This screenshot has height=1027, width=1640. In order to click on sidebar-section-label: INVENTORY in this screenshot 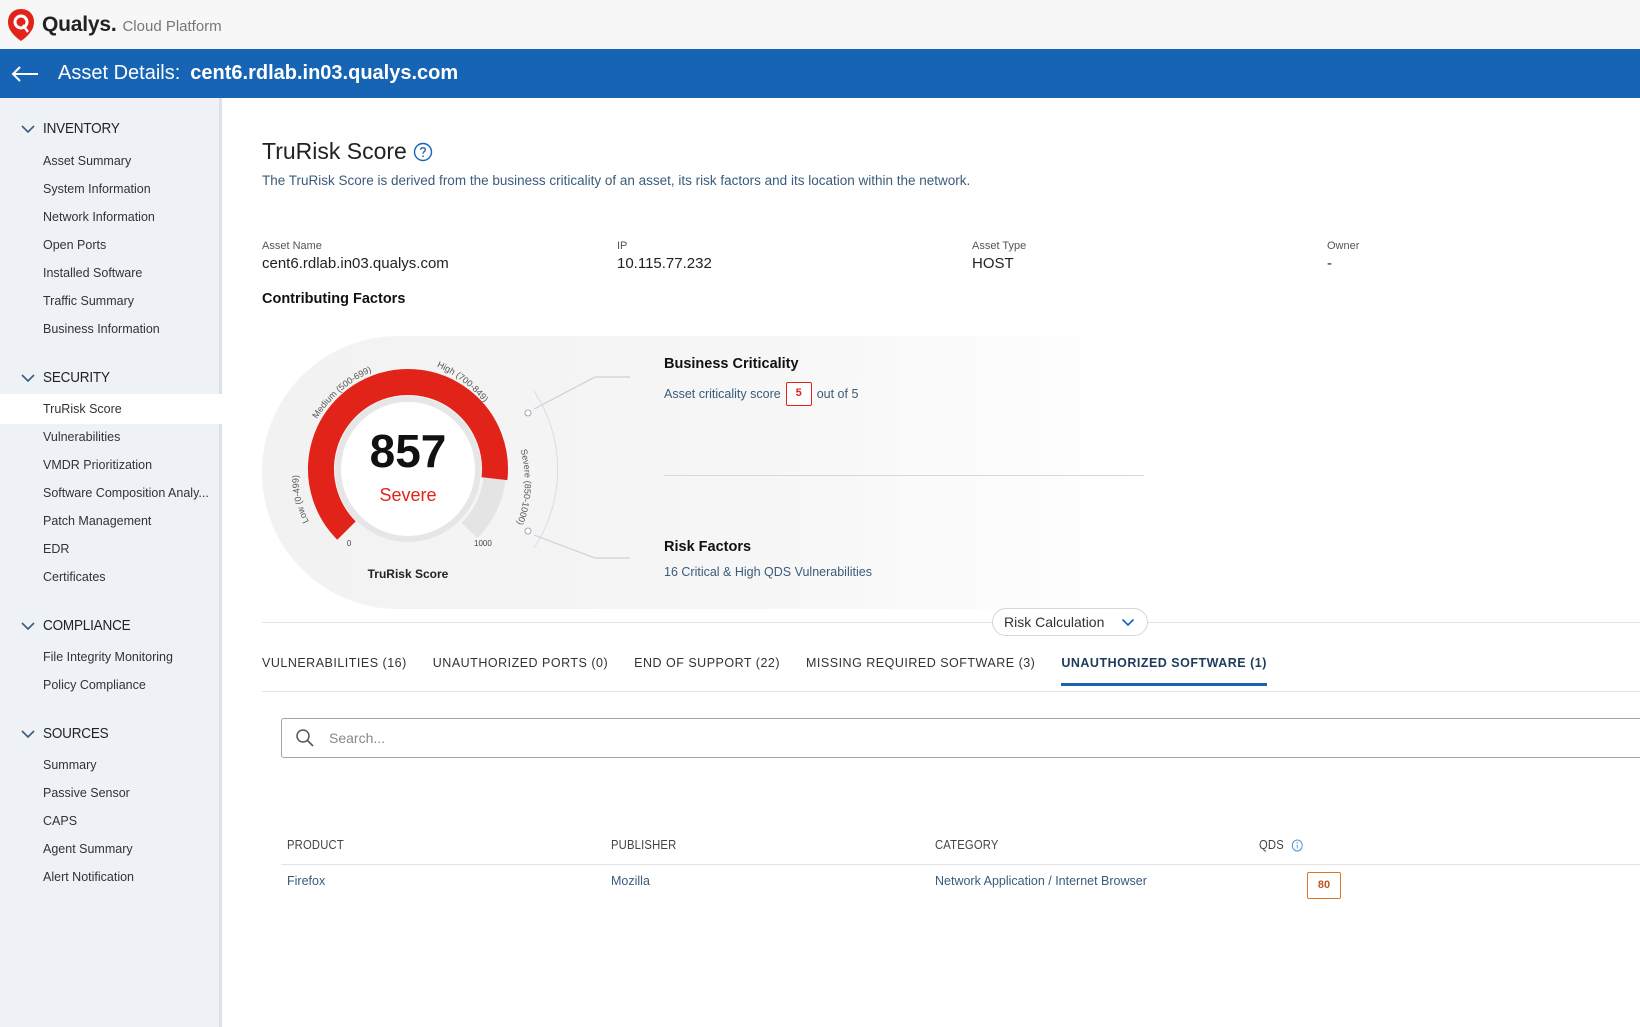, I will do `click(81, 128)`.